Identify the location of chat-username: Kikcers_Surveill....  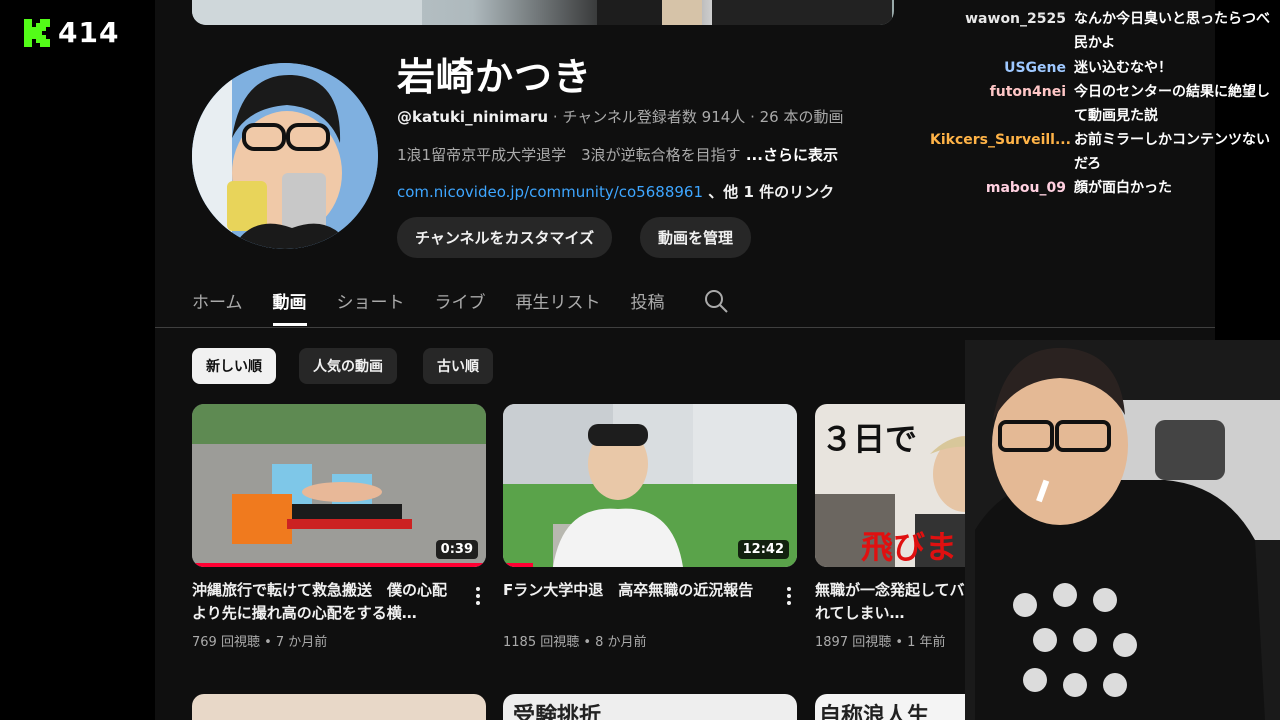
(1000, 140).